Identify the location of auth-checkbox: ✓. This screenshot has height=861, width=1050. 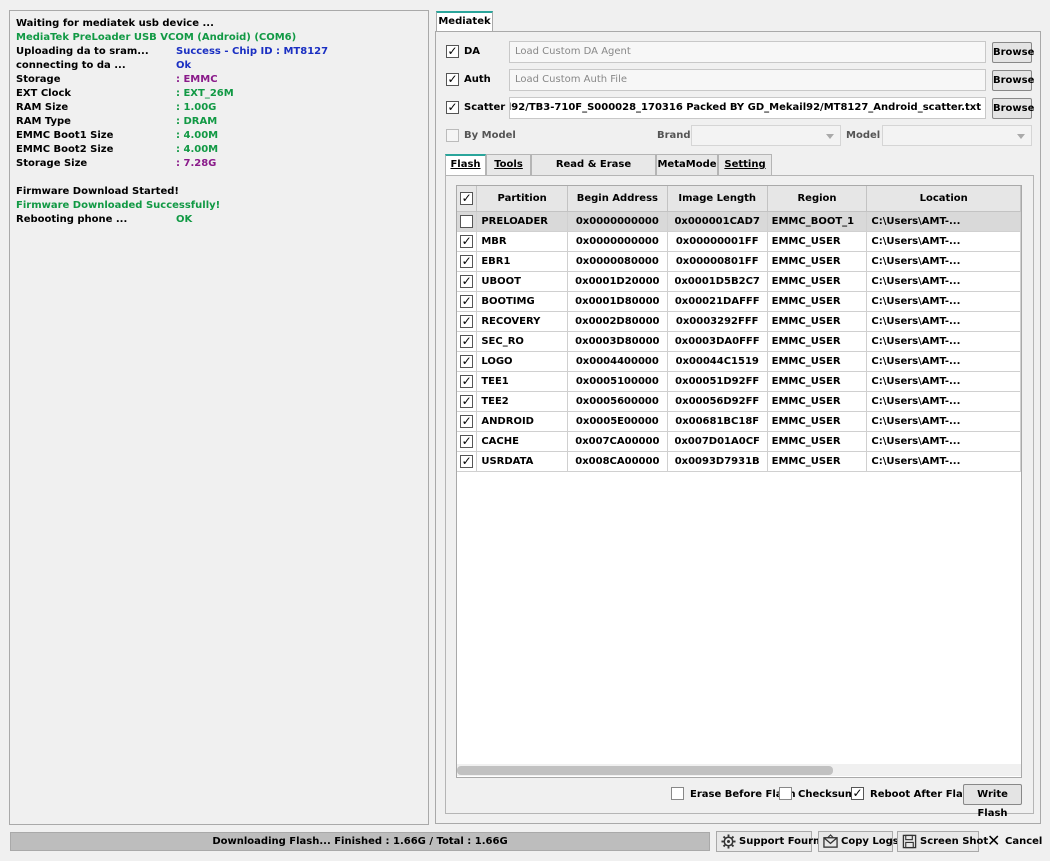
(452, 79).